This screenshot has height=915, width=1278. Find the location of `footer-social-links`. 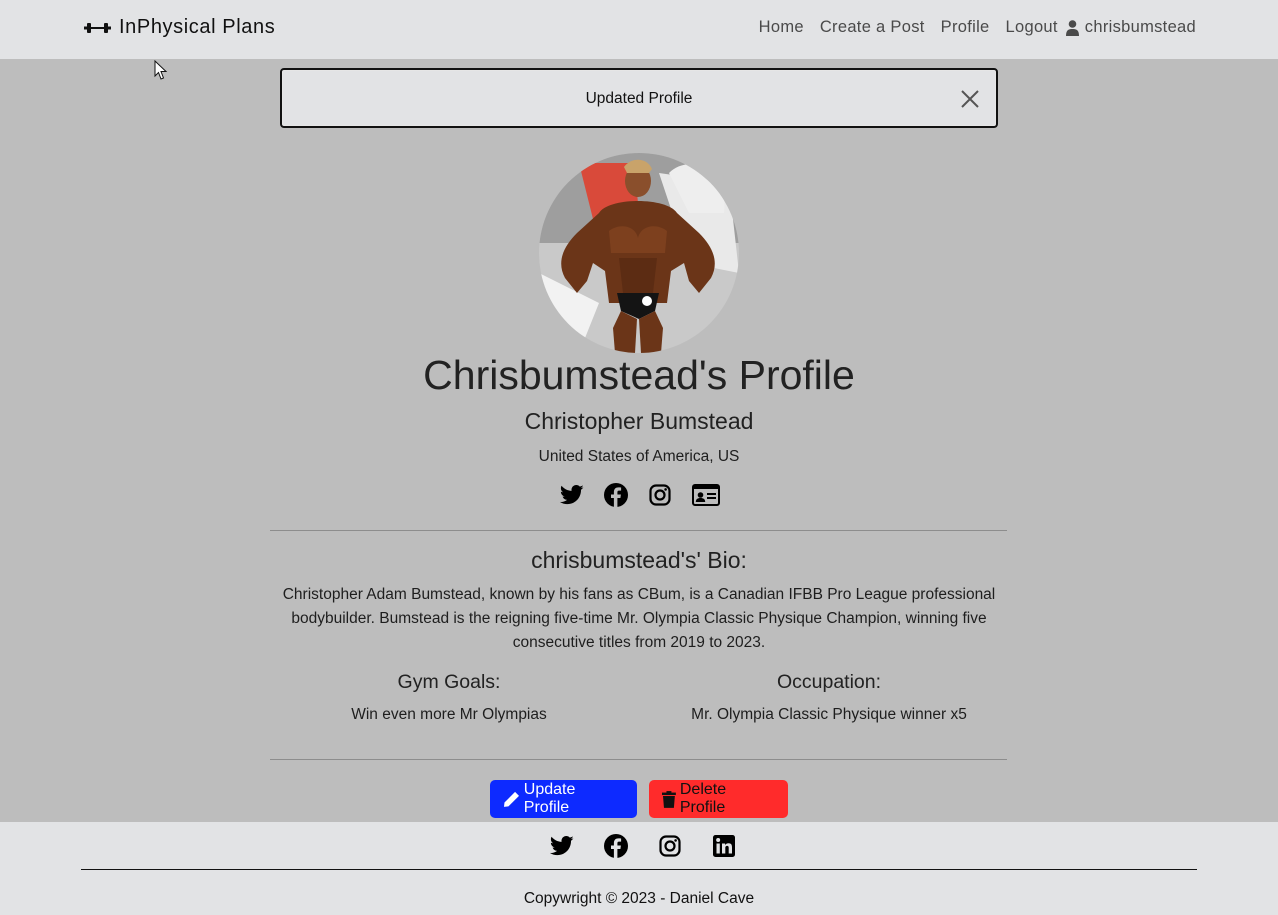

footer-social-links is located at coordinates (643, 846).